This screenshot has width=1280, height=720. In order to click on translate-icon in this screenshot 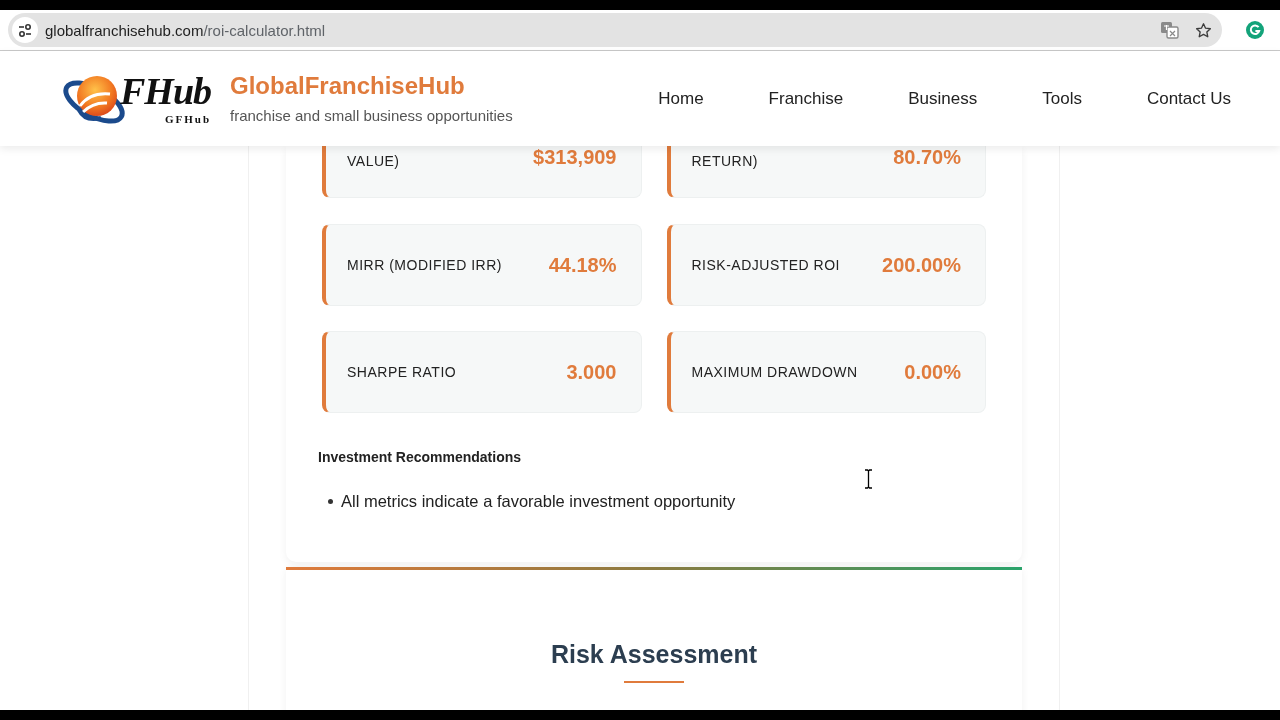, I will do `click(1169, 30)`.